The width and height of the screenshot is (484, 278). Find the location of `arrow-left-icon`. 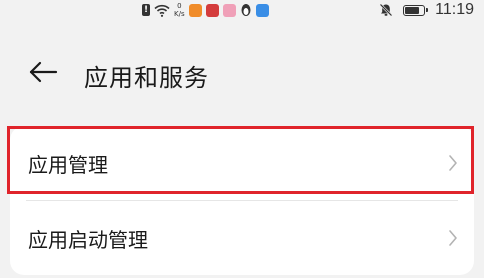

arrow-left-icon is located at coordinates (43, 72).